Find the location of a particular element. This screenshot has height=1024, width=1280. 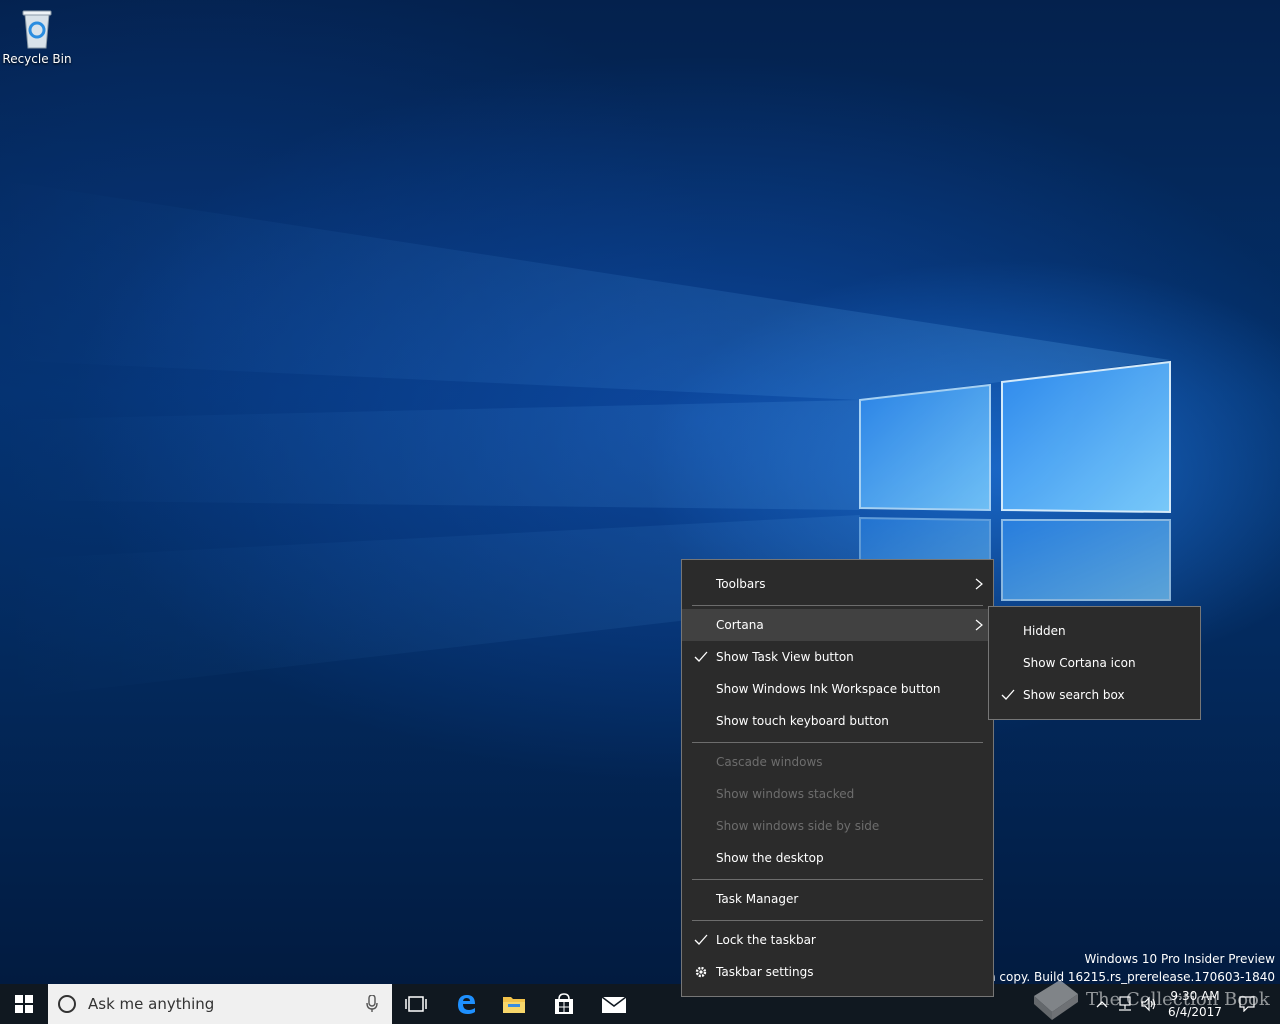

menu-item-cascade-windows: Cascade windows is located at coordinates (837, 762).